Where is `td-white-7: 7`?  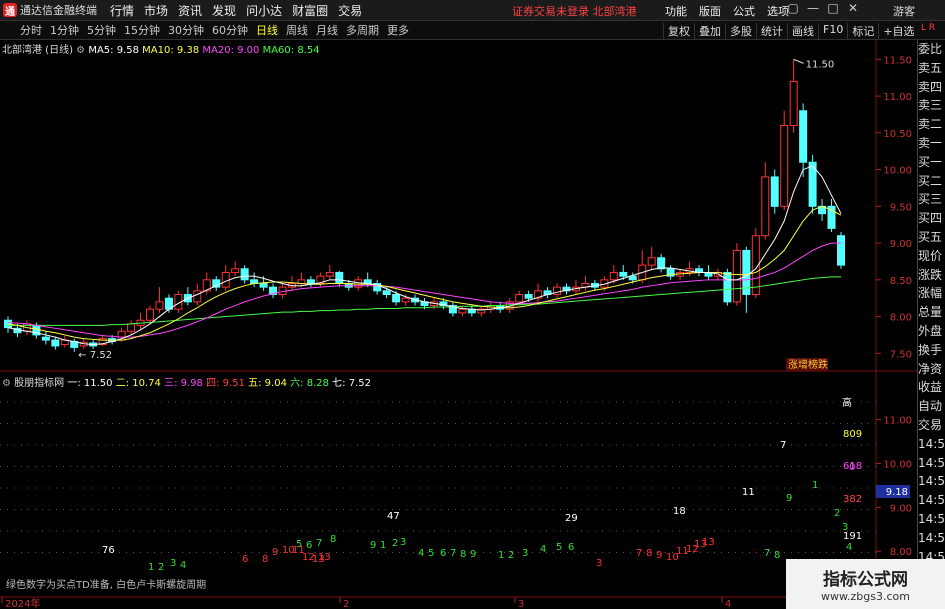 td-white-7: 7 is located at coordinates (783, 445).